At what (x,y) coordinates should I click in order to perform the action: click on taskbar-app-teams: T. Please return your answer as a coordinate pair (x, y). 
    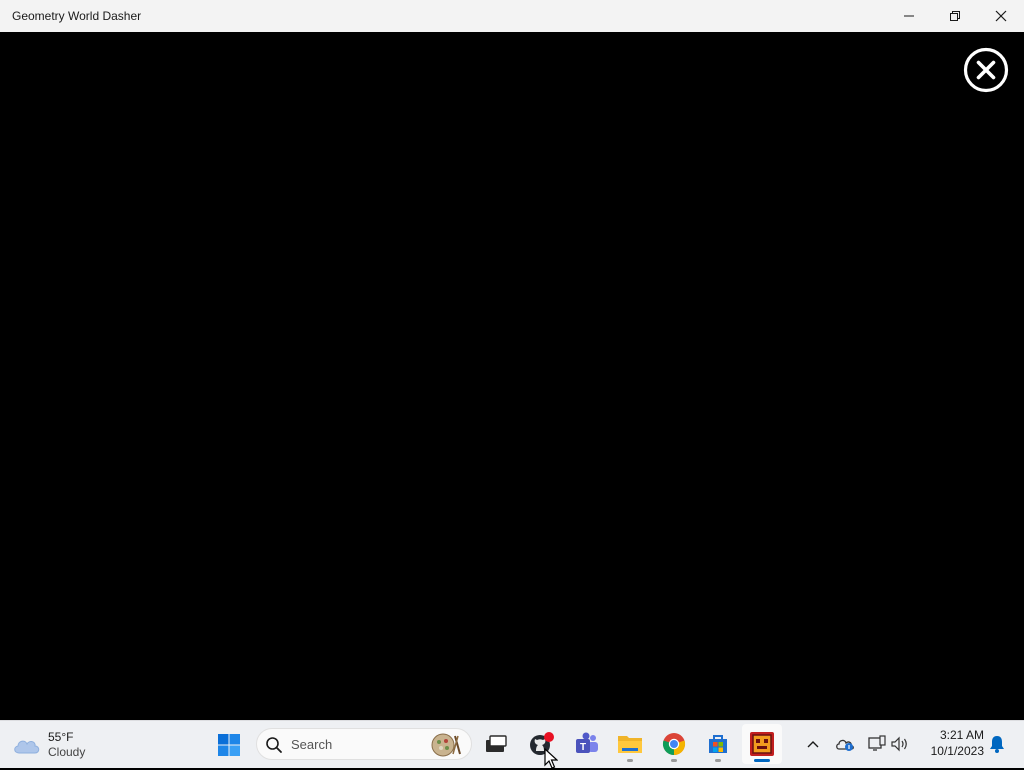
    Looking at the image, I should click on (587, 744).